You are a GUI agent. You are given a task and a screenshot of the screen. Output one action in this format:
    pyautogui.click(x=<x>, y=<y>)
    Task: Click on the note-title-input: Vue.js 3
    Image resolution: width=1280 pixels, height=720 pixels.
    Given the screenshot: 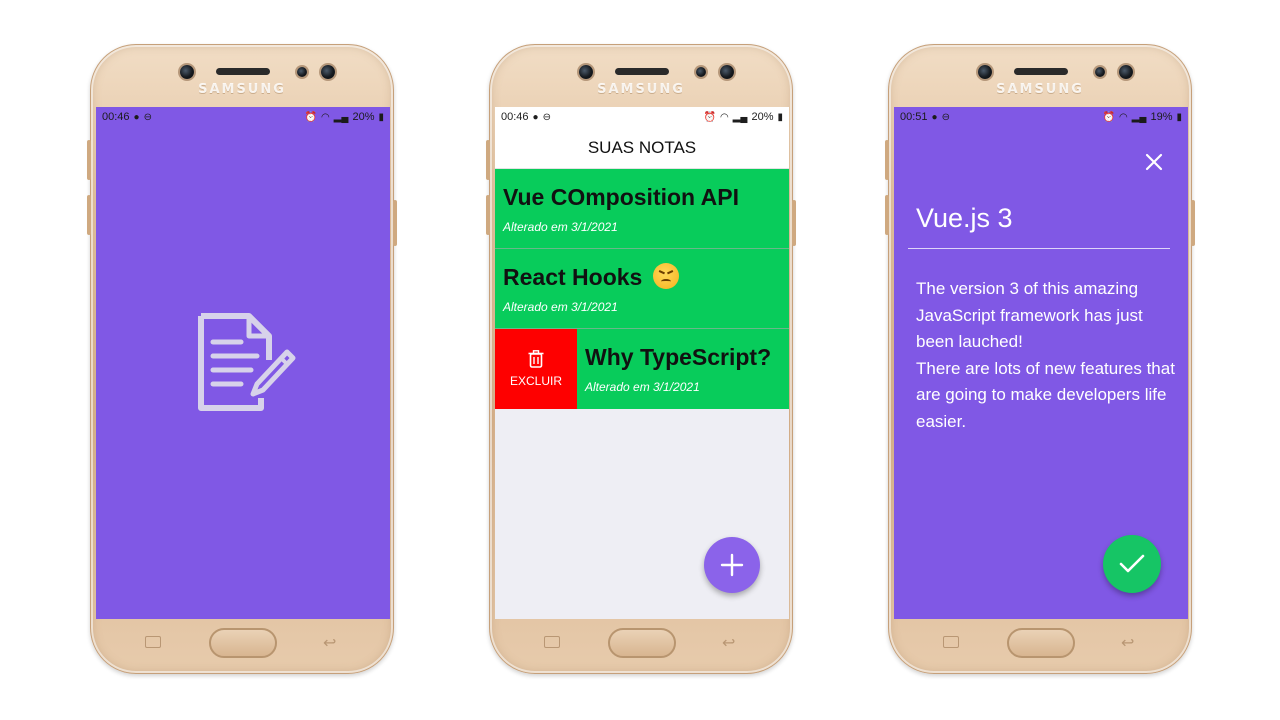 What is the action you would take?
    pyautogui.click(x=964, y=218)
    